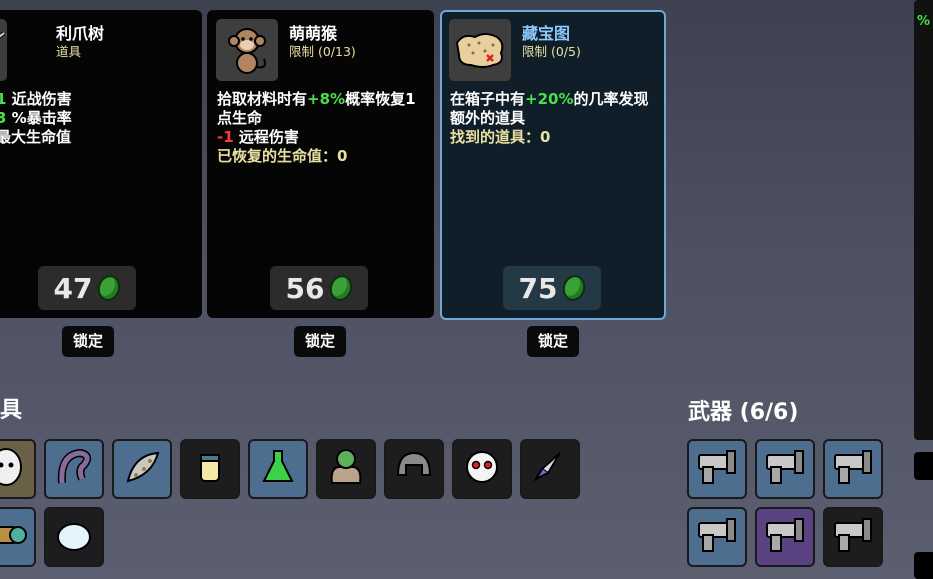 The height and width of the screenshot is (579, 933). I want to click on jar-icon, so click(210, 469).